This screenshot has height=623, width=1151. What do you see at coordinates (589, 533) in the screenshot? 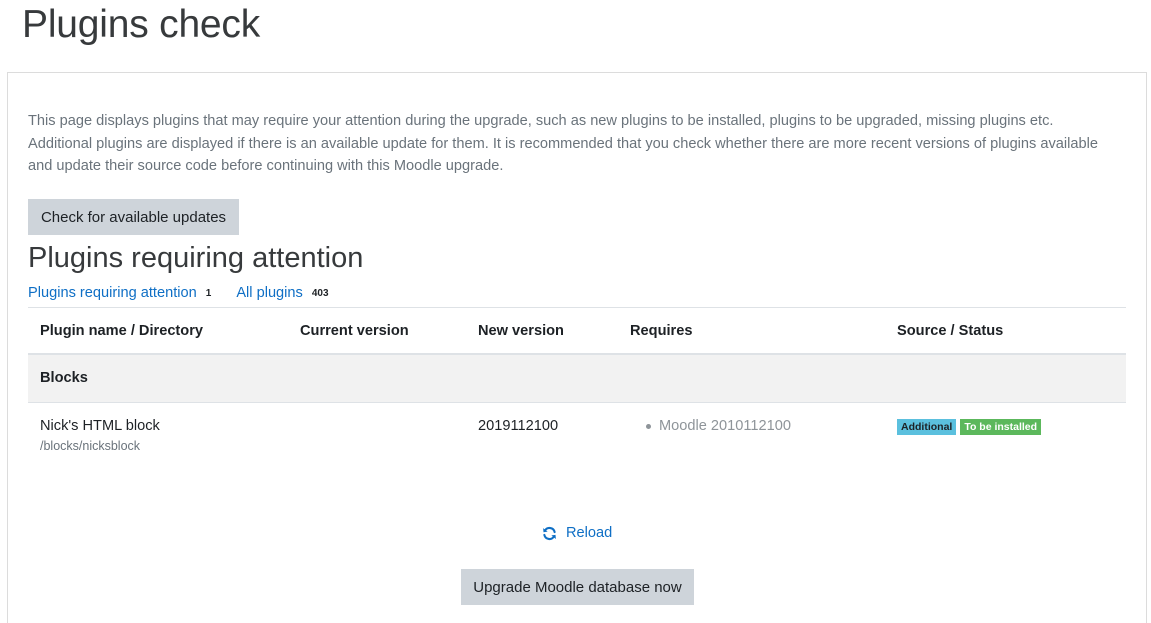
I see `reload-label: Reload` at bounding box center [589, 533].